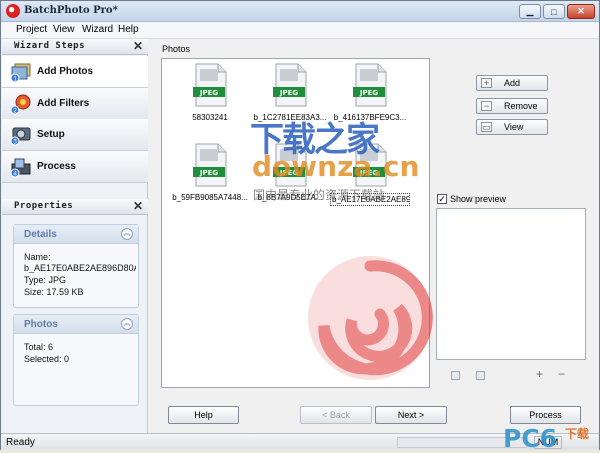 The image size is (600, 453). Describe the element at coordinates (75, 135) in the screenshot. I see `wizard-step-setup: 3 Setup` at that location.